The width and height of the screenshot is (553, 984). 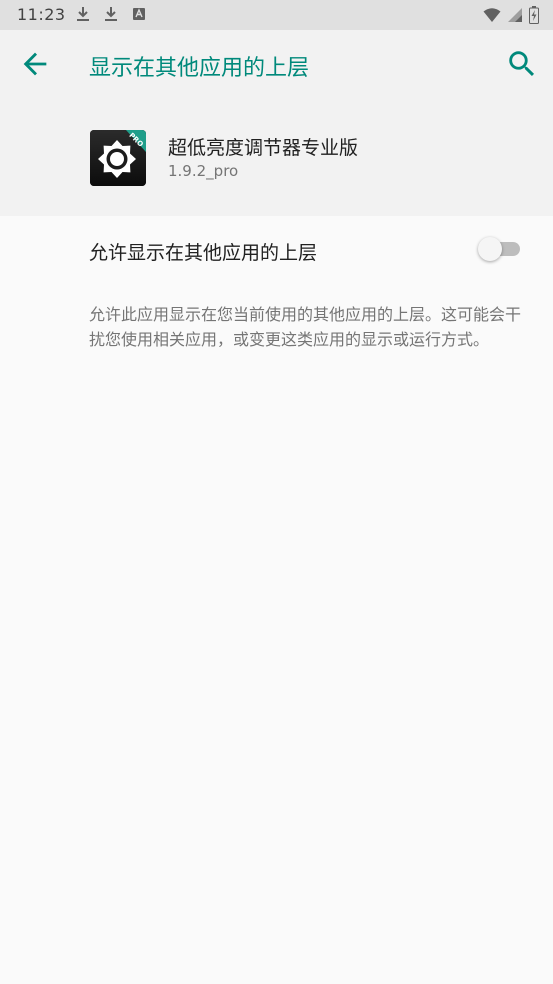 I want to click on status-bar: 11:23, so click(x=276, y=15).